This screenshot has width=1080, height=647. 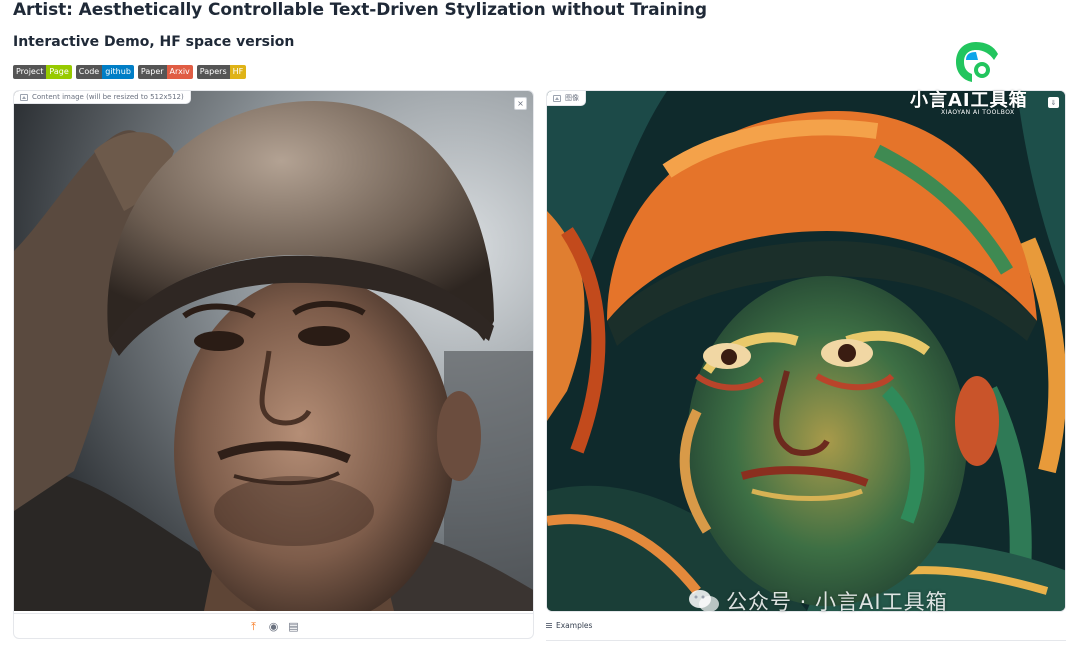 What do you see at coordinates (89, 72) in the screenshot?
I see `badge-code-left: Code` at bounding box center [89, 72].